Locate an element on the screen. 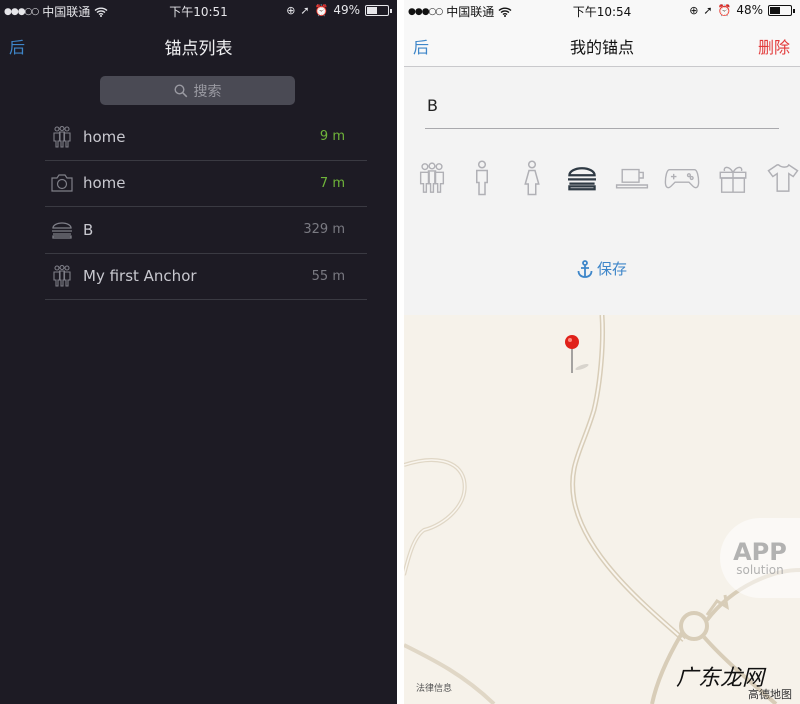  screenshot-divider is located at coordinates (400, 352).